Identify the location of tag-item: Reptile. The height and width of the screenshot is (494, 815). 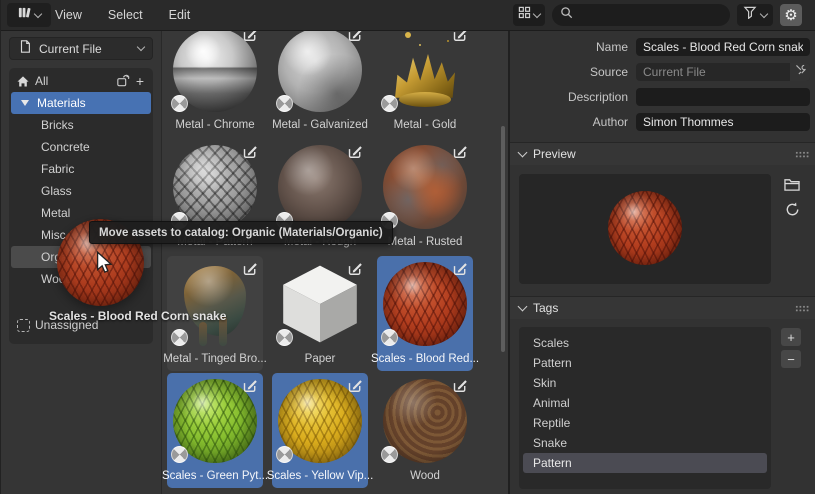
(645, 423).